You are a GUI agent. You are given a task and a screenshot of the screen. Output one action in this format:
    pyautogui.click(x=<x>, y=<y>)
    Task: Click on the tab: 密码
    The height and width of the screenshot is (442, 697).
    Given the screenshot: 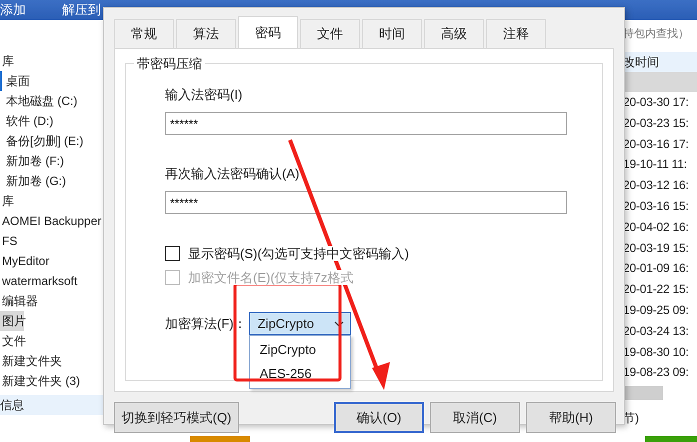 What is the action you would take?
    pyautogui.click(x=268, y=32)
    